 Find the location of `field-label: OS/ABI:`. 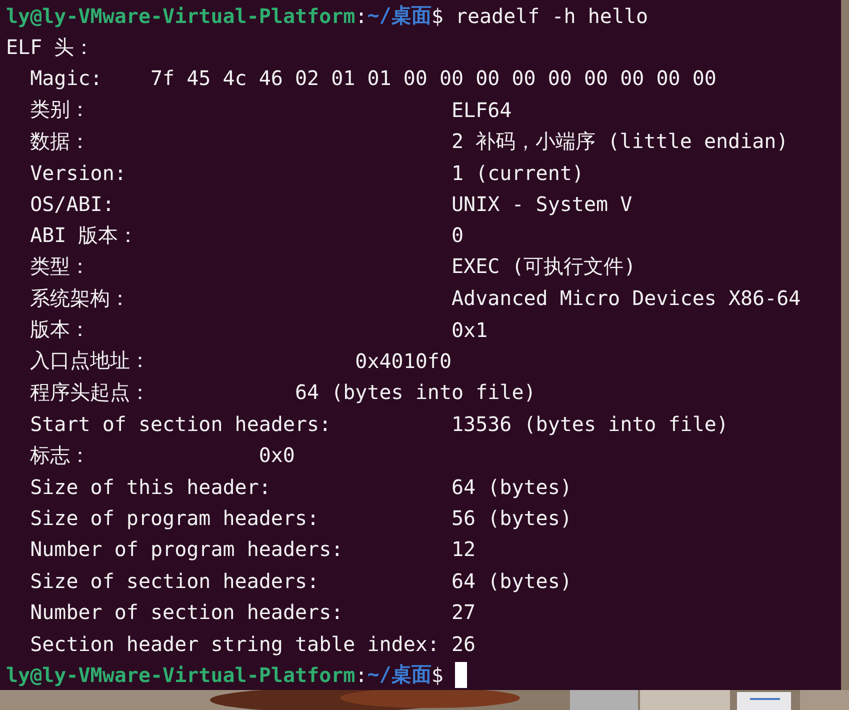

field-label: OS/ABI: is located at coordinates (73, 204).